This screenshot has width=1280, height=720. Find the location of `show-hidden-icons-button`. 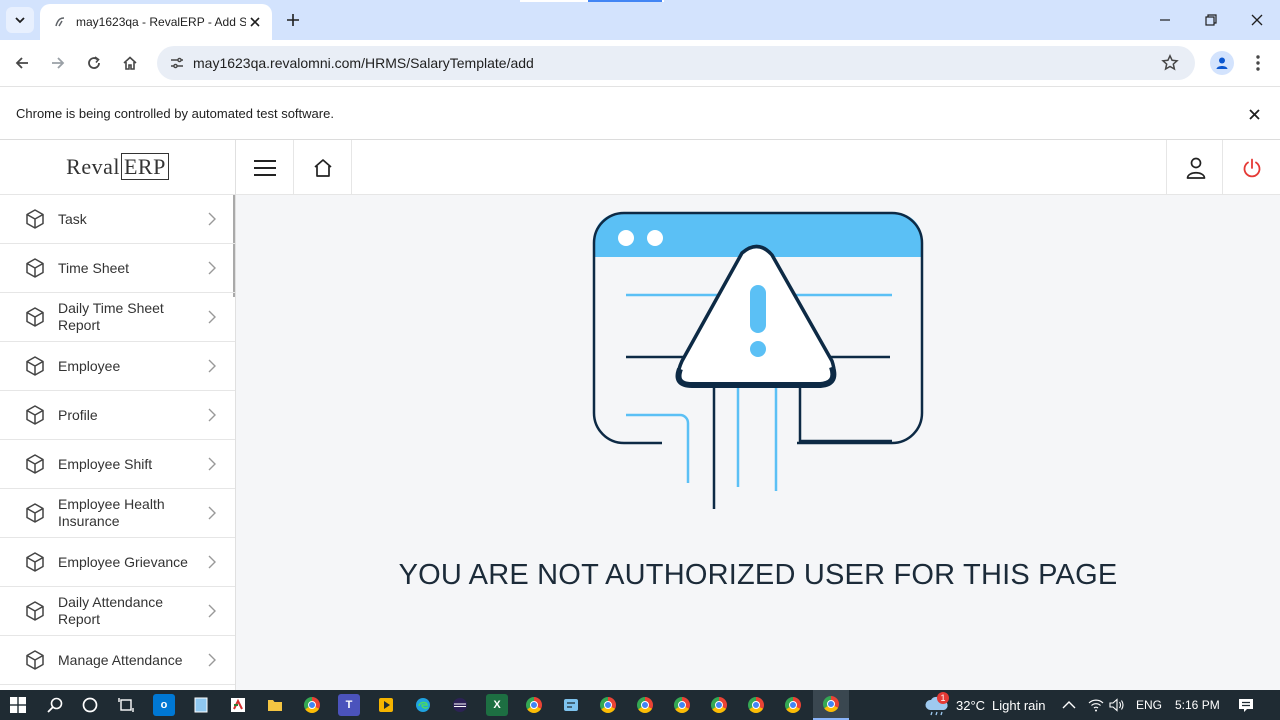

show-hidden-icons-button is located at coordinates (1069, 705).